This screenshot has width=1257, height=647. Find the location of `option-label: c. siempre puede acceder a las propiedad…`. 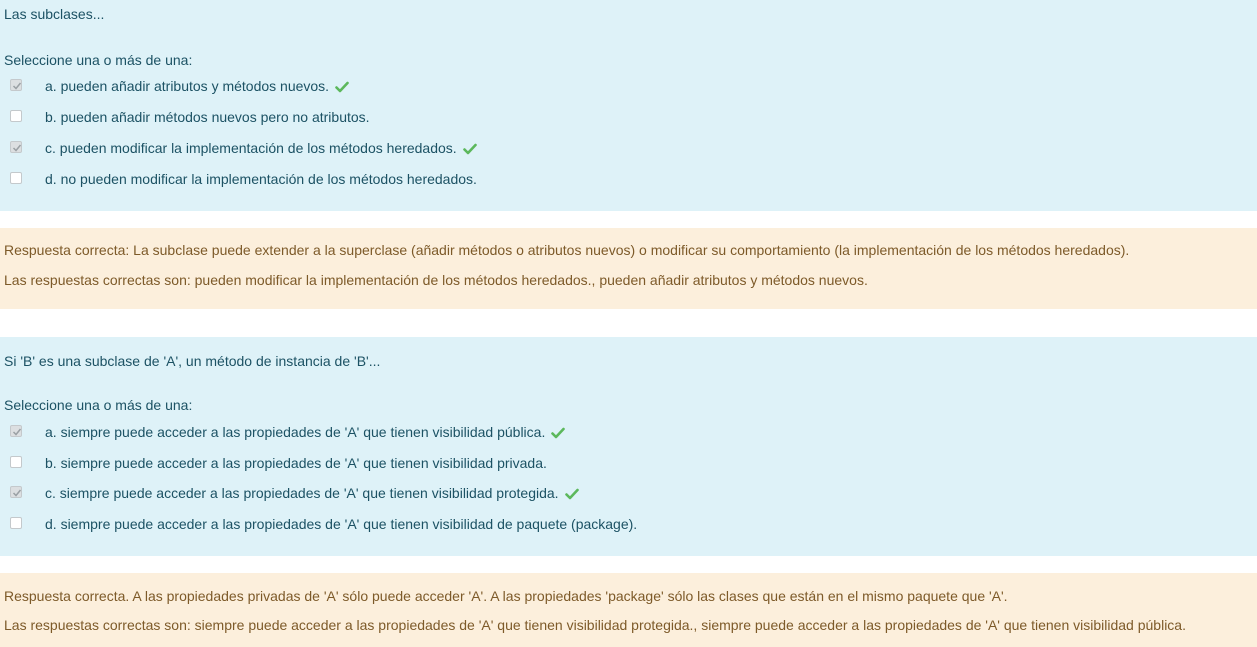

option-label: c. siempre puede acceder a las propiedad… is located at coordinates (302, 493).